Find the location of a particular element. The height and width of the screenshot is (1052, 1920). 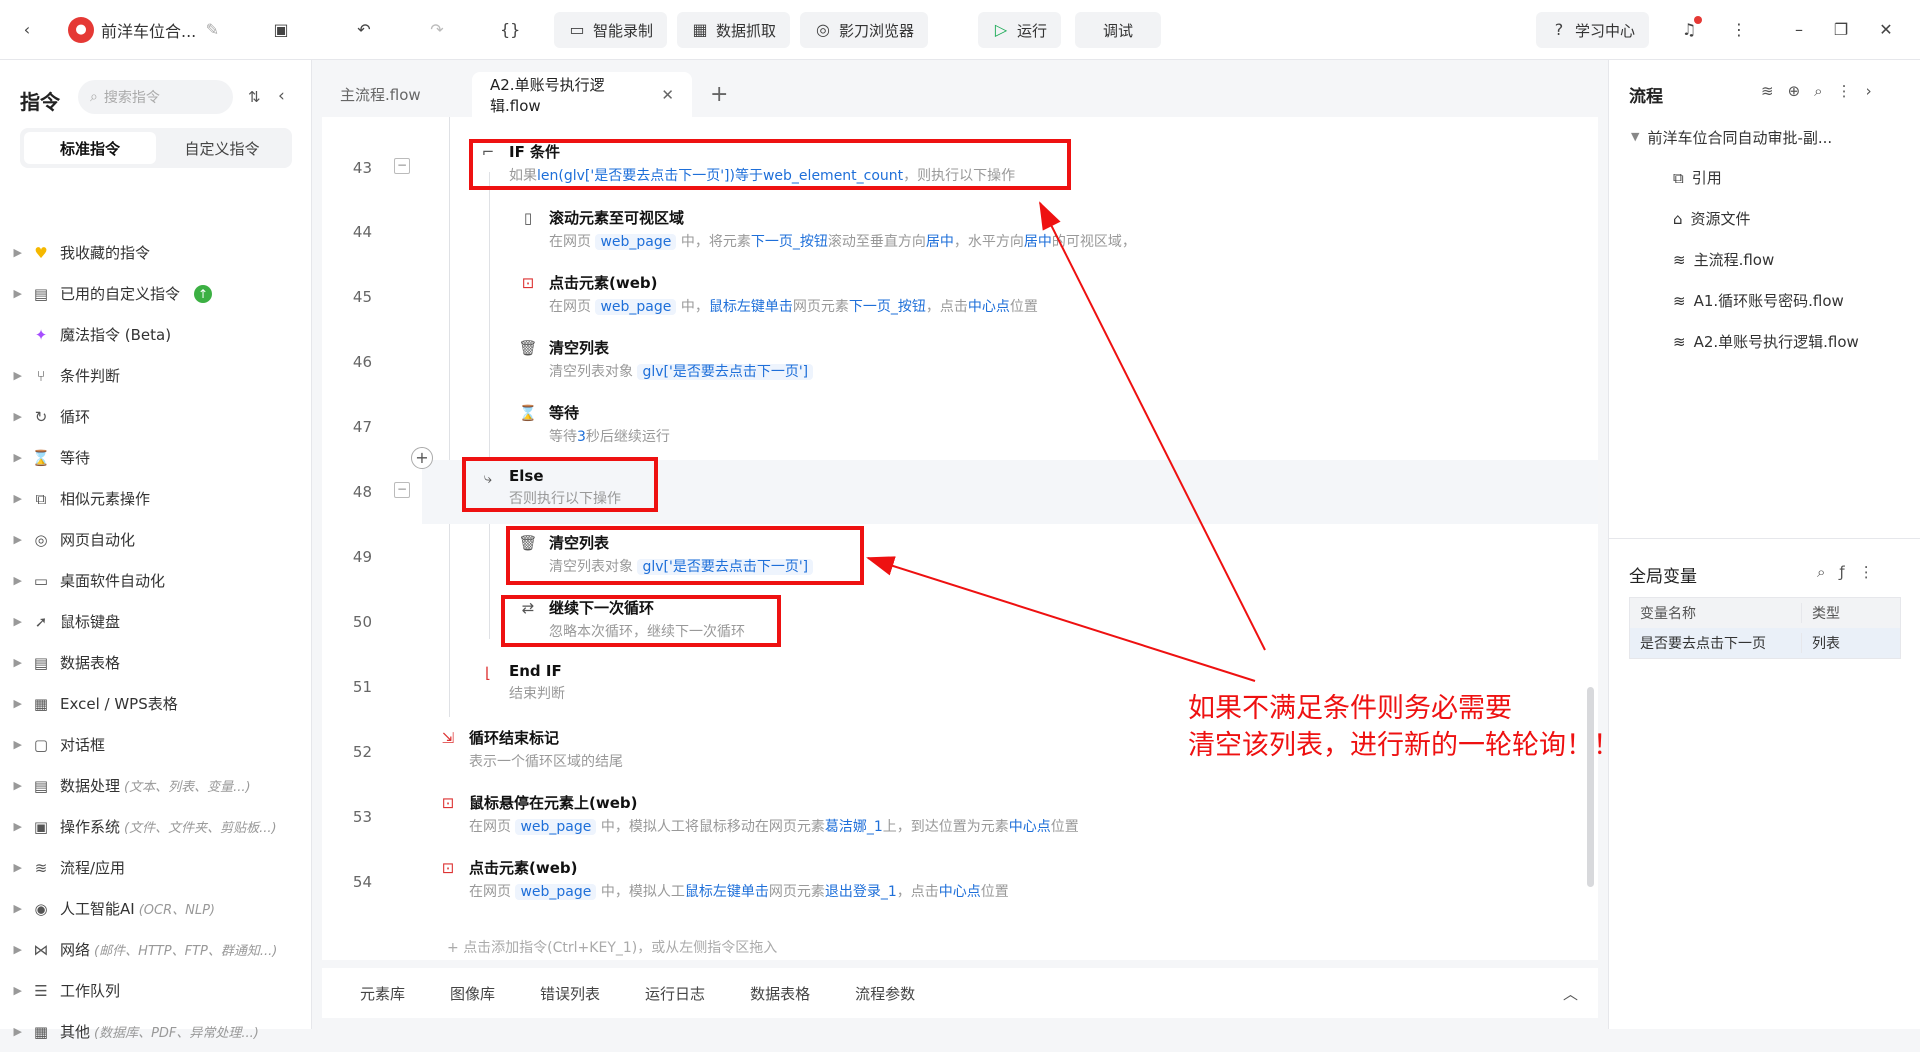

annotation-text: 如果不满足条件则务必需要 清空该列表，进行新的一轮轮询！！！ is located at coordinates (1417, 727).